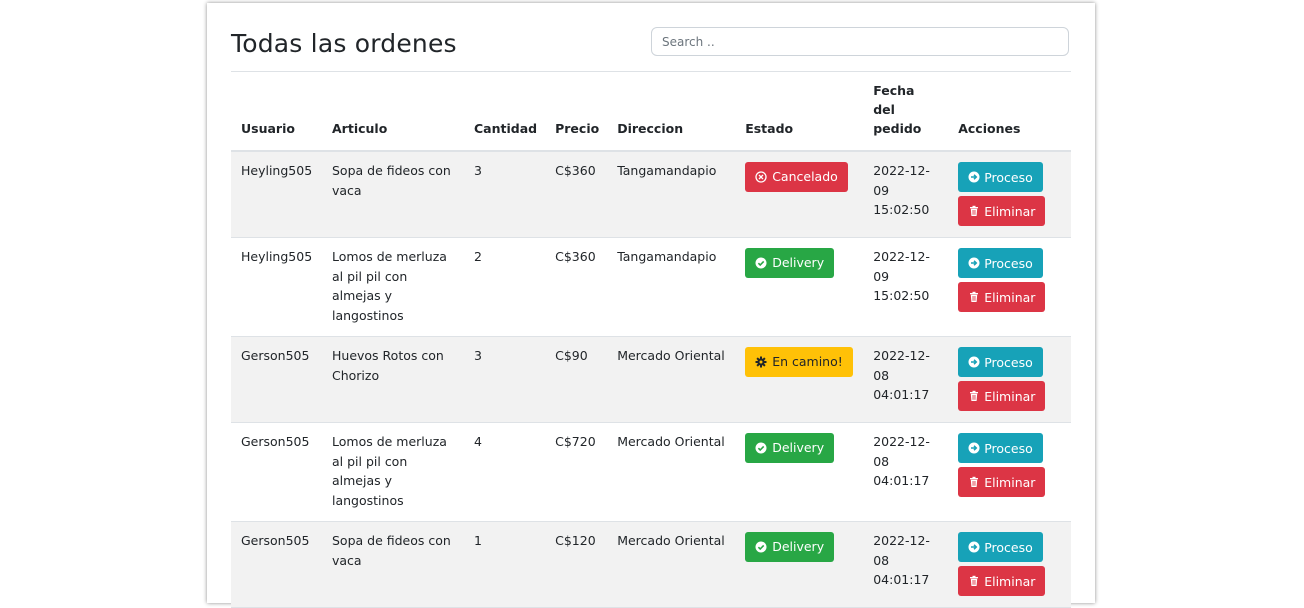  Describe the element at coordinates (393, 113) in the screenshot. I see `header-articulo: Articulo` at that location.